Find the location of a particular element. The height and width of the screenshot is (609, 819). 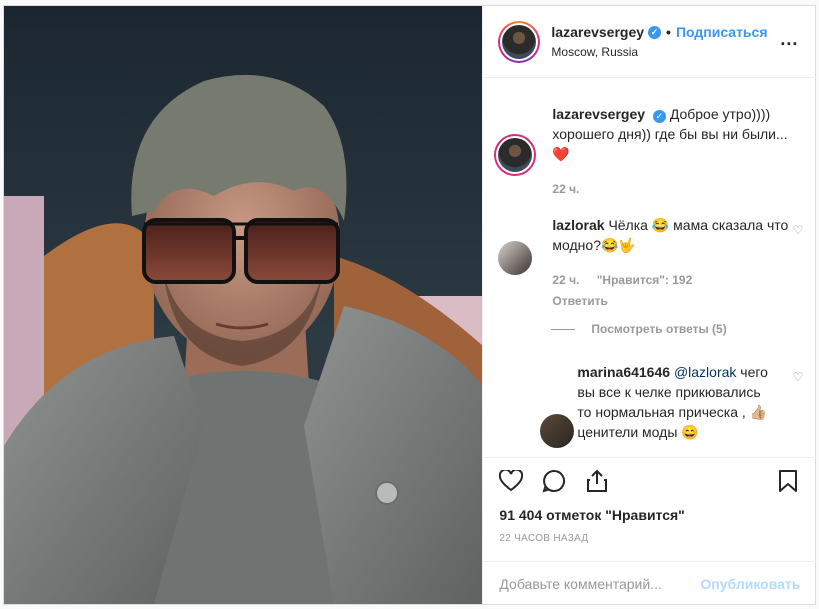

view-replies-button: Посмотреть ответы (5) is located at coordinates (639, 329).